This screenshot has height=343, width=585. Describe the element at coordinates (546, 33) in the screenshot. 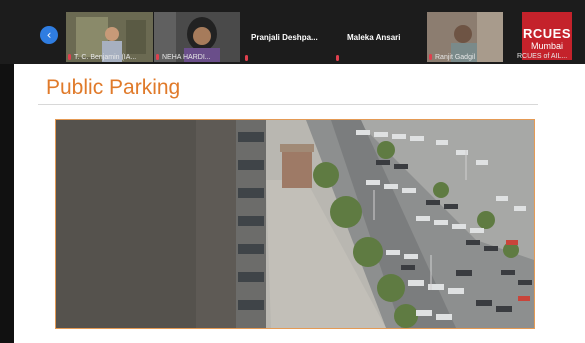

I see `logo-text-line1: RCUES` at that location.